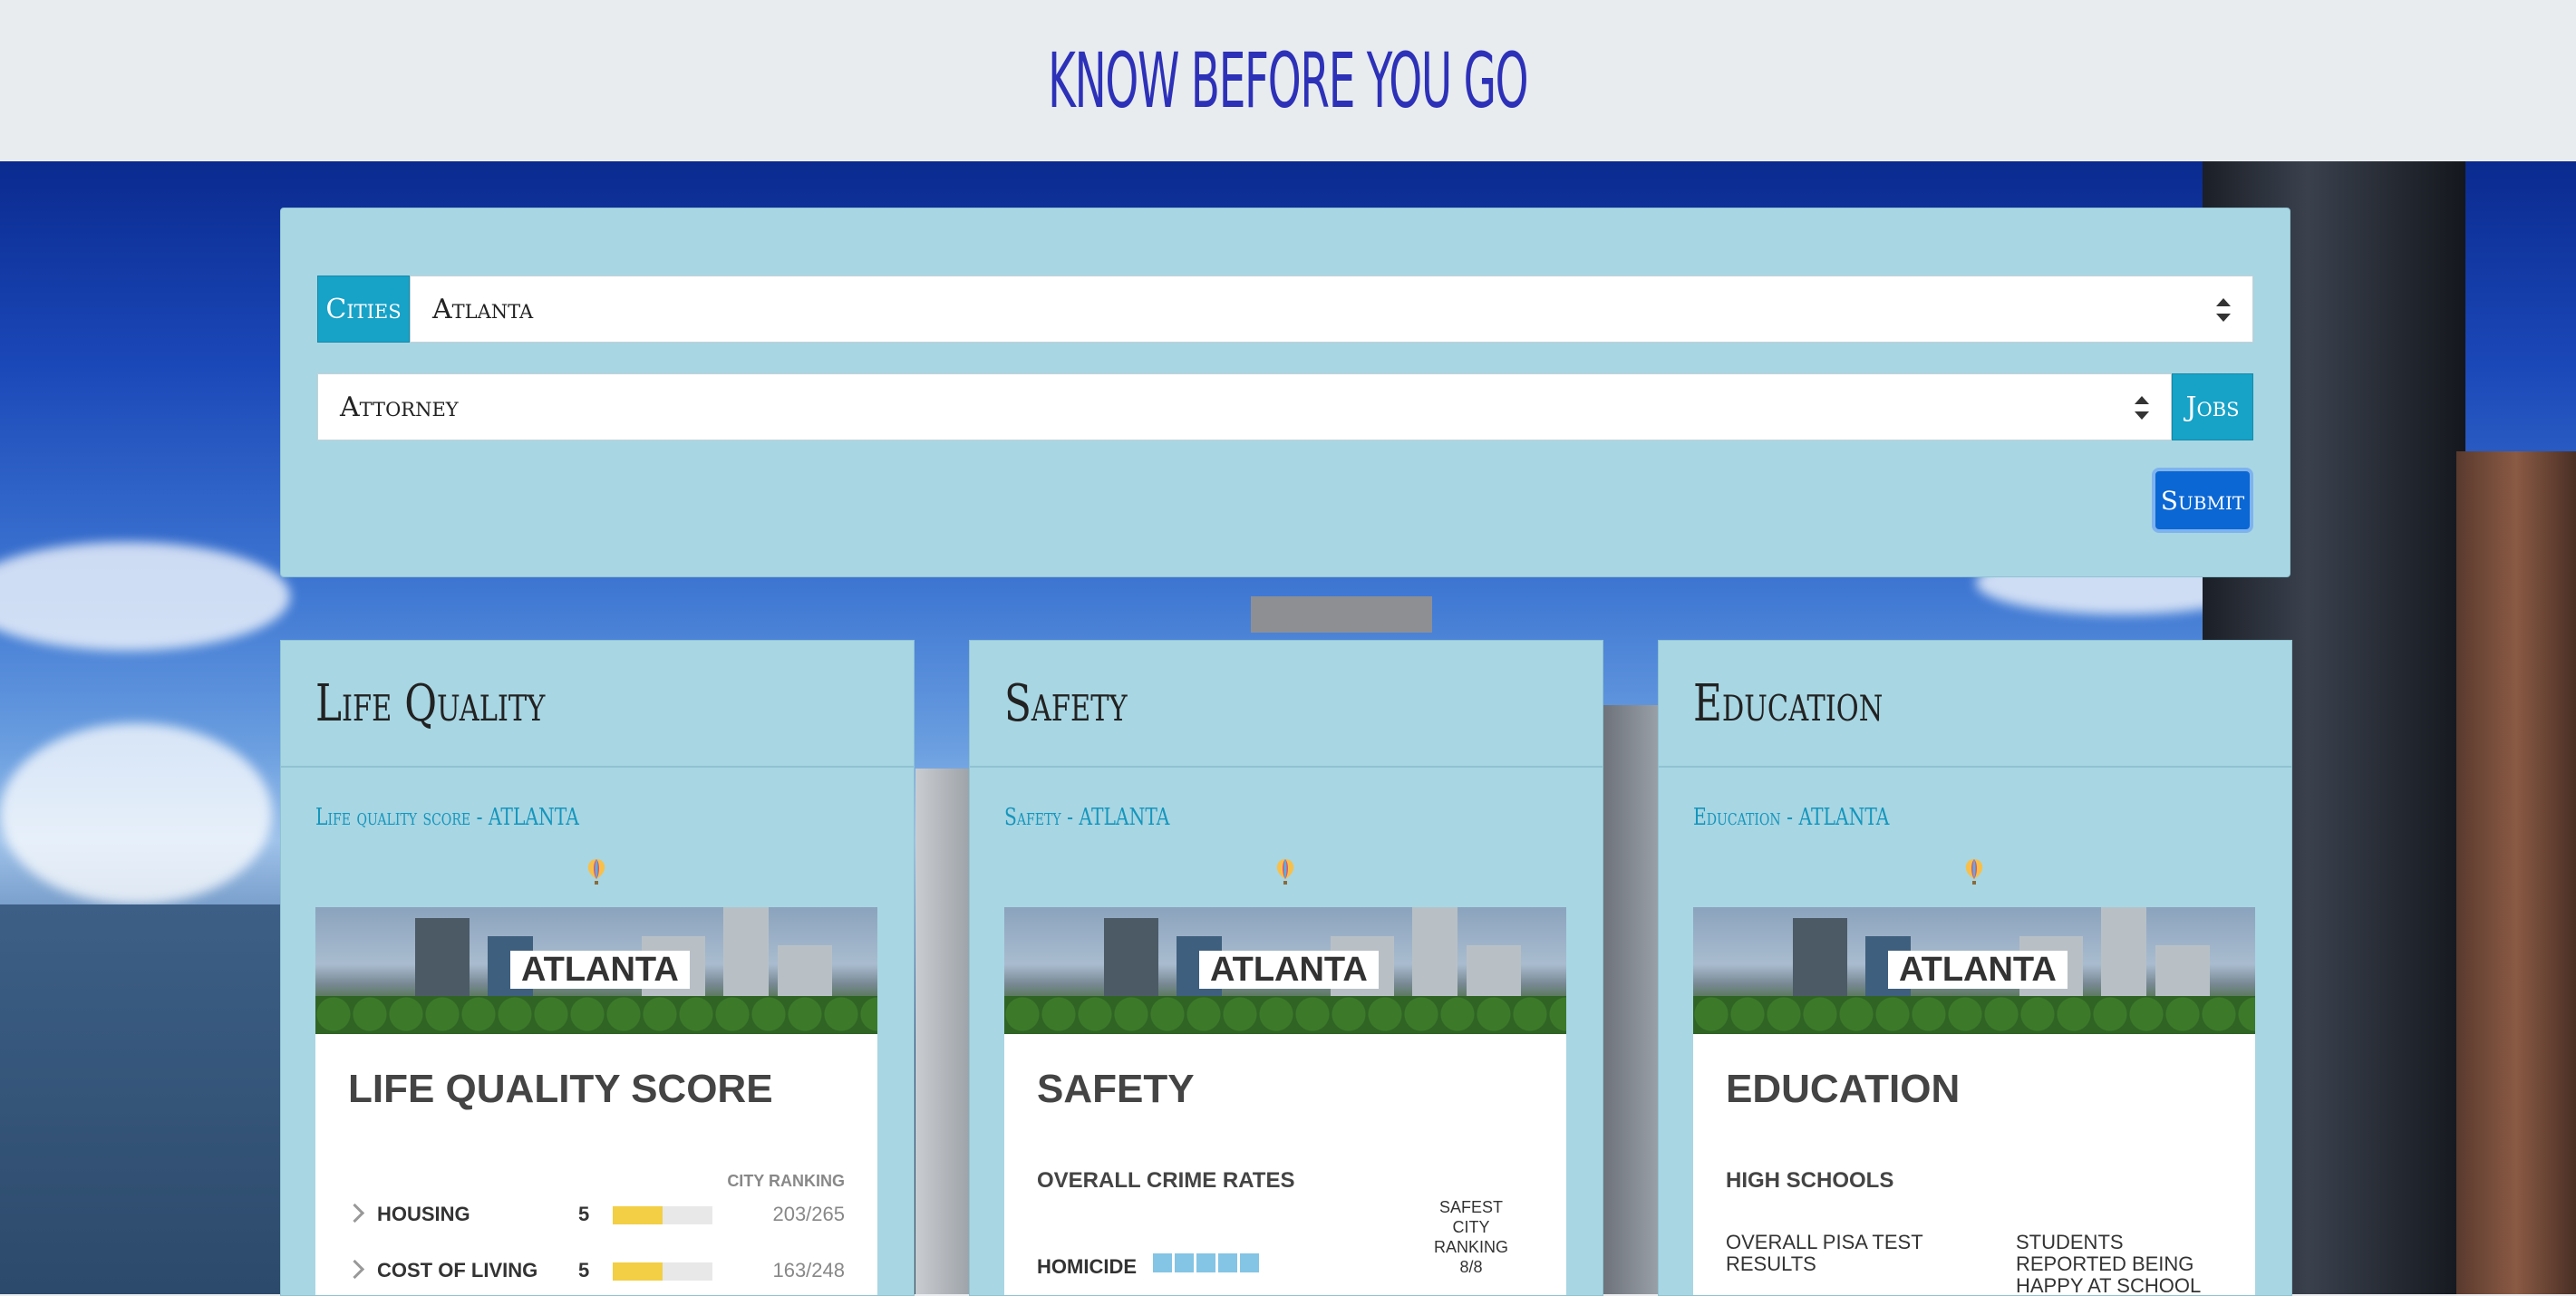  Describe the element at coordinates (1788, 703) in the screenshot. I see `card-title: Education` at that location.